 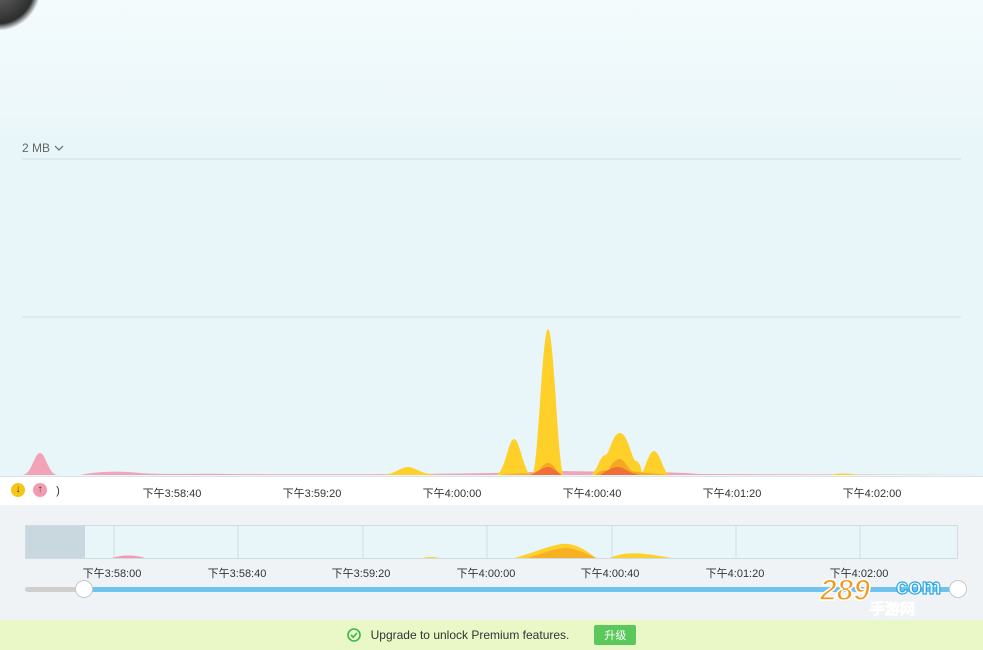 I want to click on axis-tick: 下午4:00:00, so click(x=452, y=494).